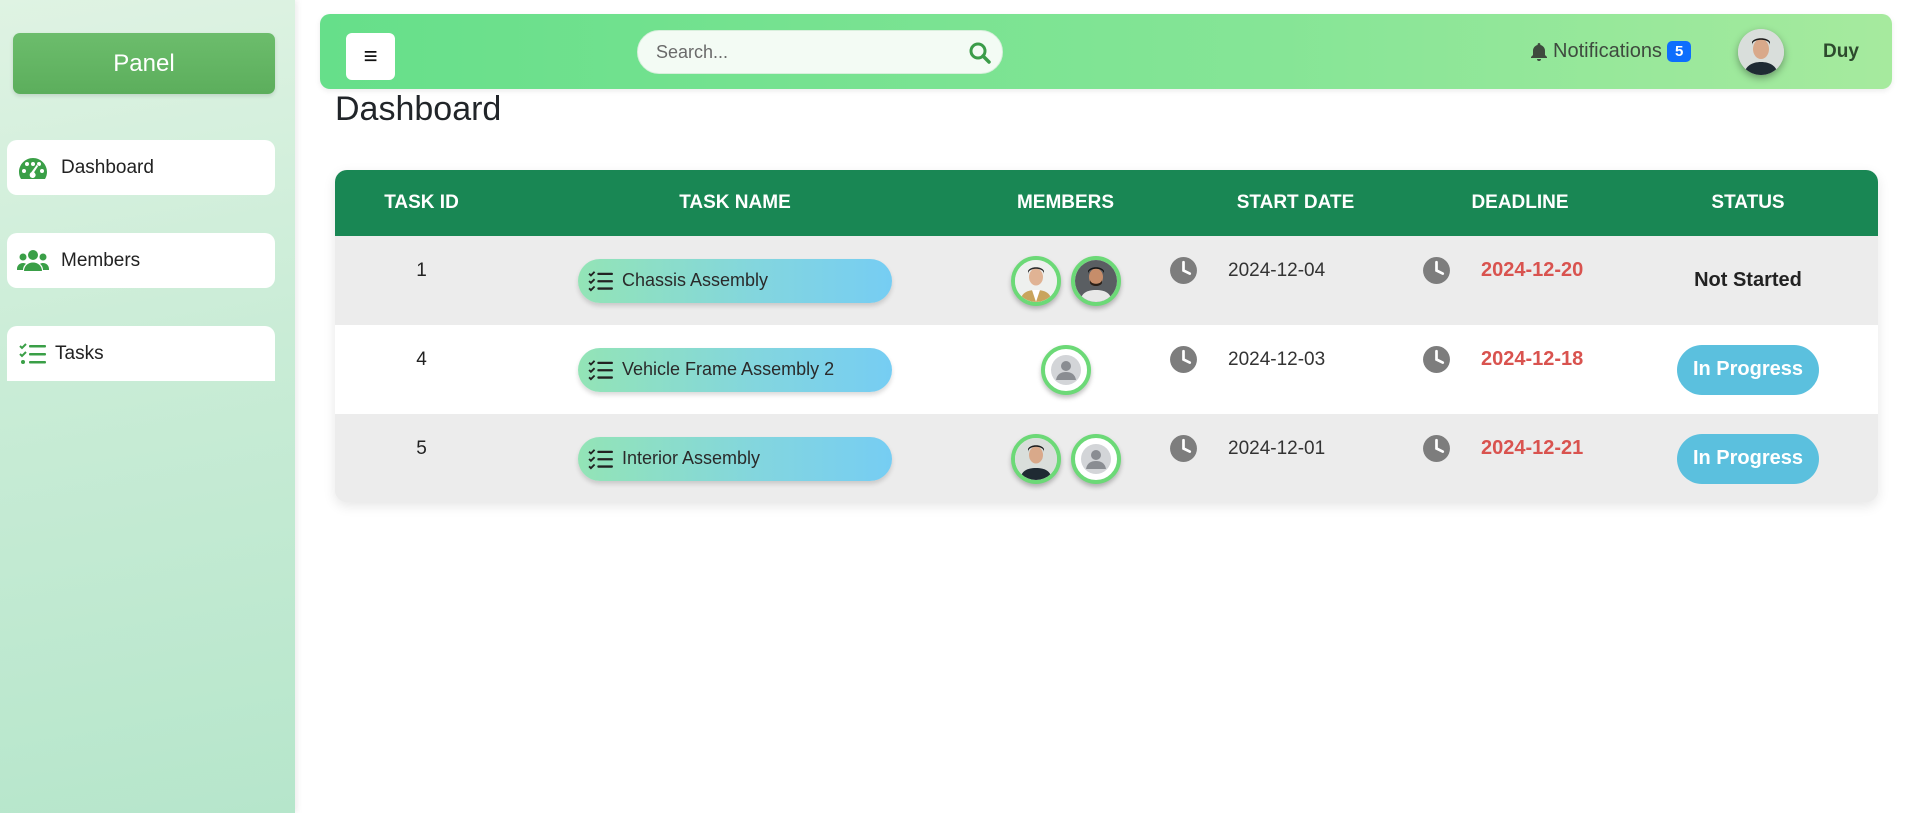 Image resolution: width=1907 pixels, height=813 pixels. I want to click on task-name-pill: Vehicle Frame Assembly 2, so click(735, 369).